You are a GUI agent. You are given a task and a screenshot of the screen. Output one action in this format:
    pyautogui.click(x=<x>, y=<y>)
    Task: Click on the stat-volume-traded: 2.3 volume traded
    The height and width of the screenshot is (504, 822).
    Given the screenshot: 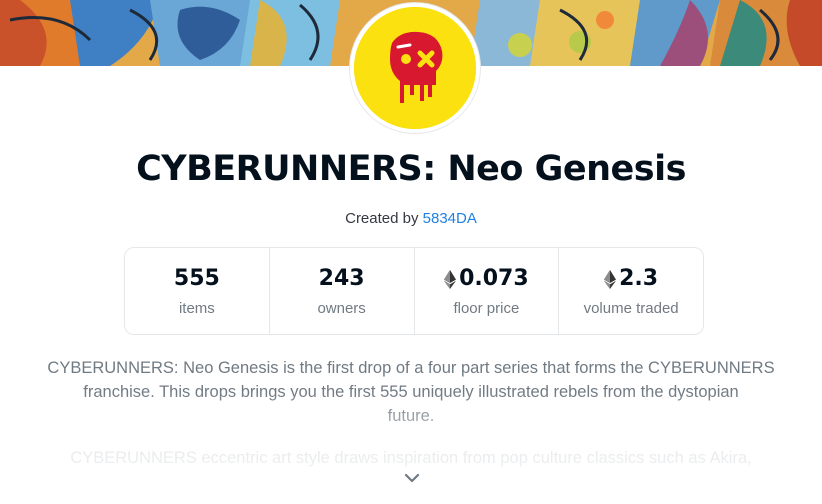 What is the action you would take?
    pyautogui.click(x=631, y=291)
    